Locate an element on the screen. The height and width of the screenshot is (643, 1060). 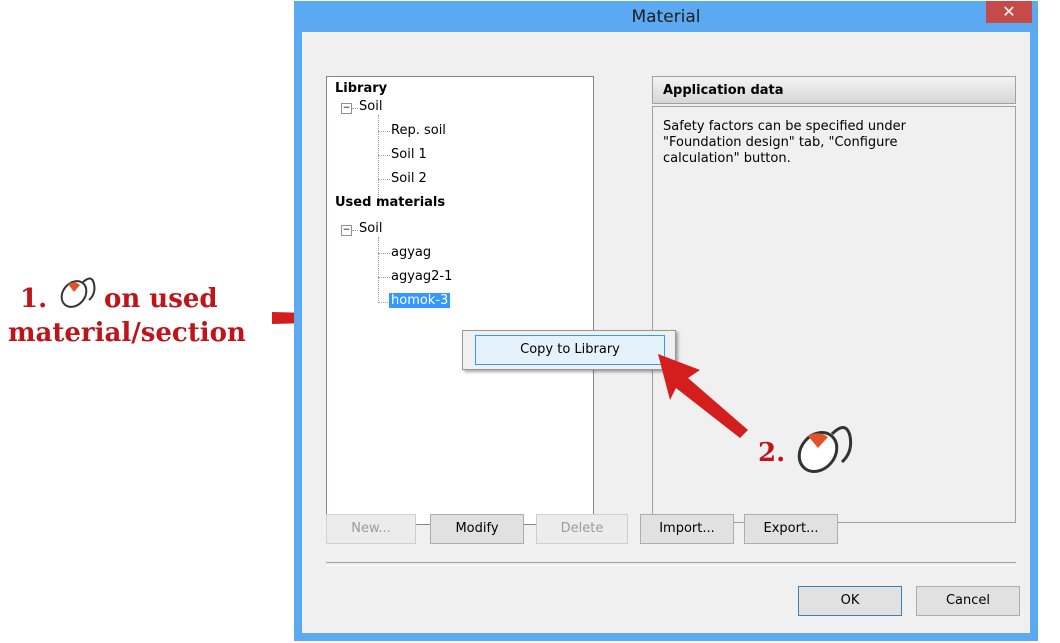
divider is located at coordinates (671, 564).